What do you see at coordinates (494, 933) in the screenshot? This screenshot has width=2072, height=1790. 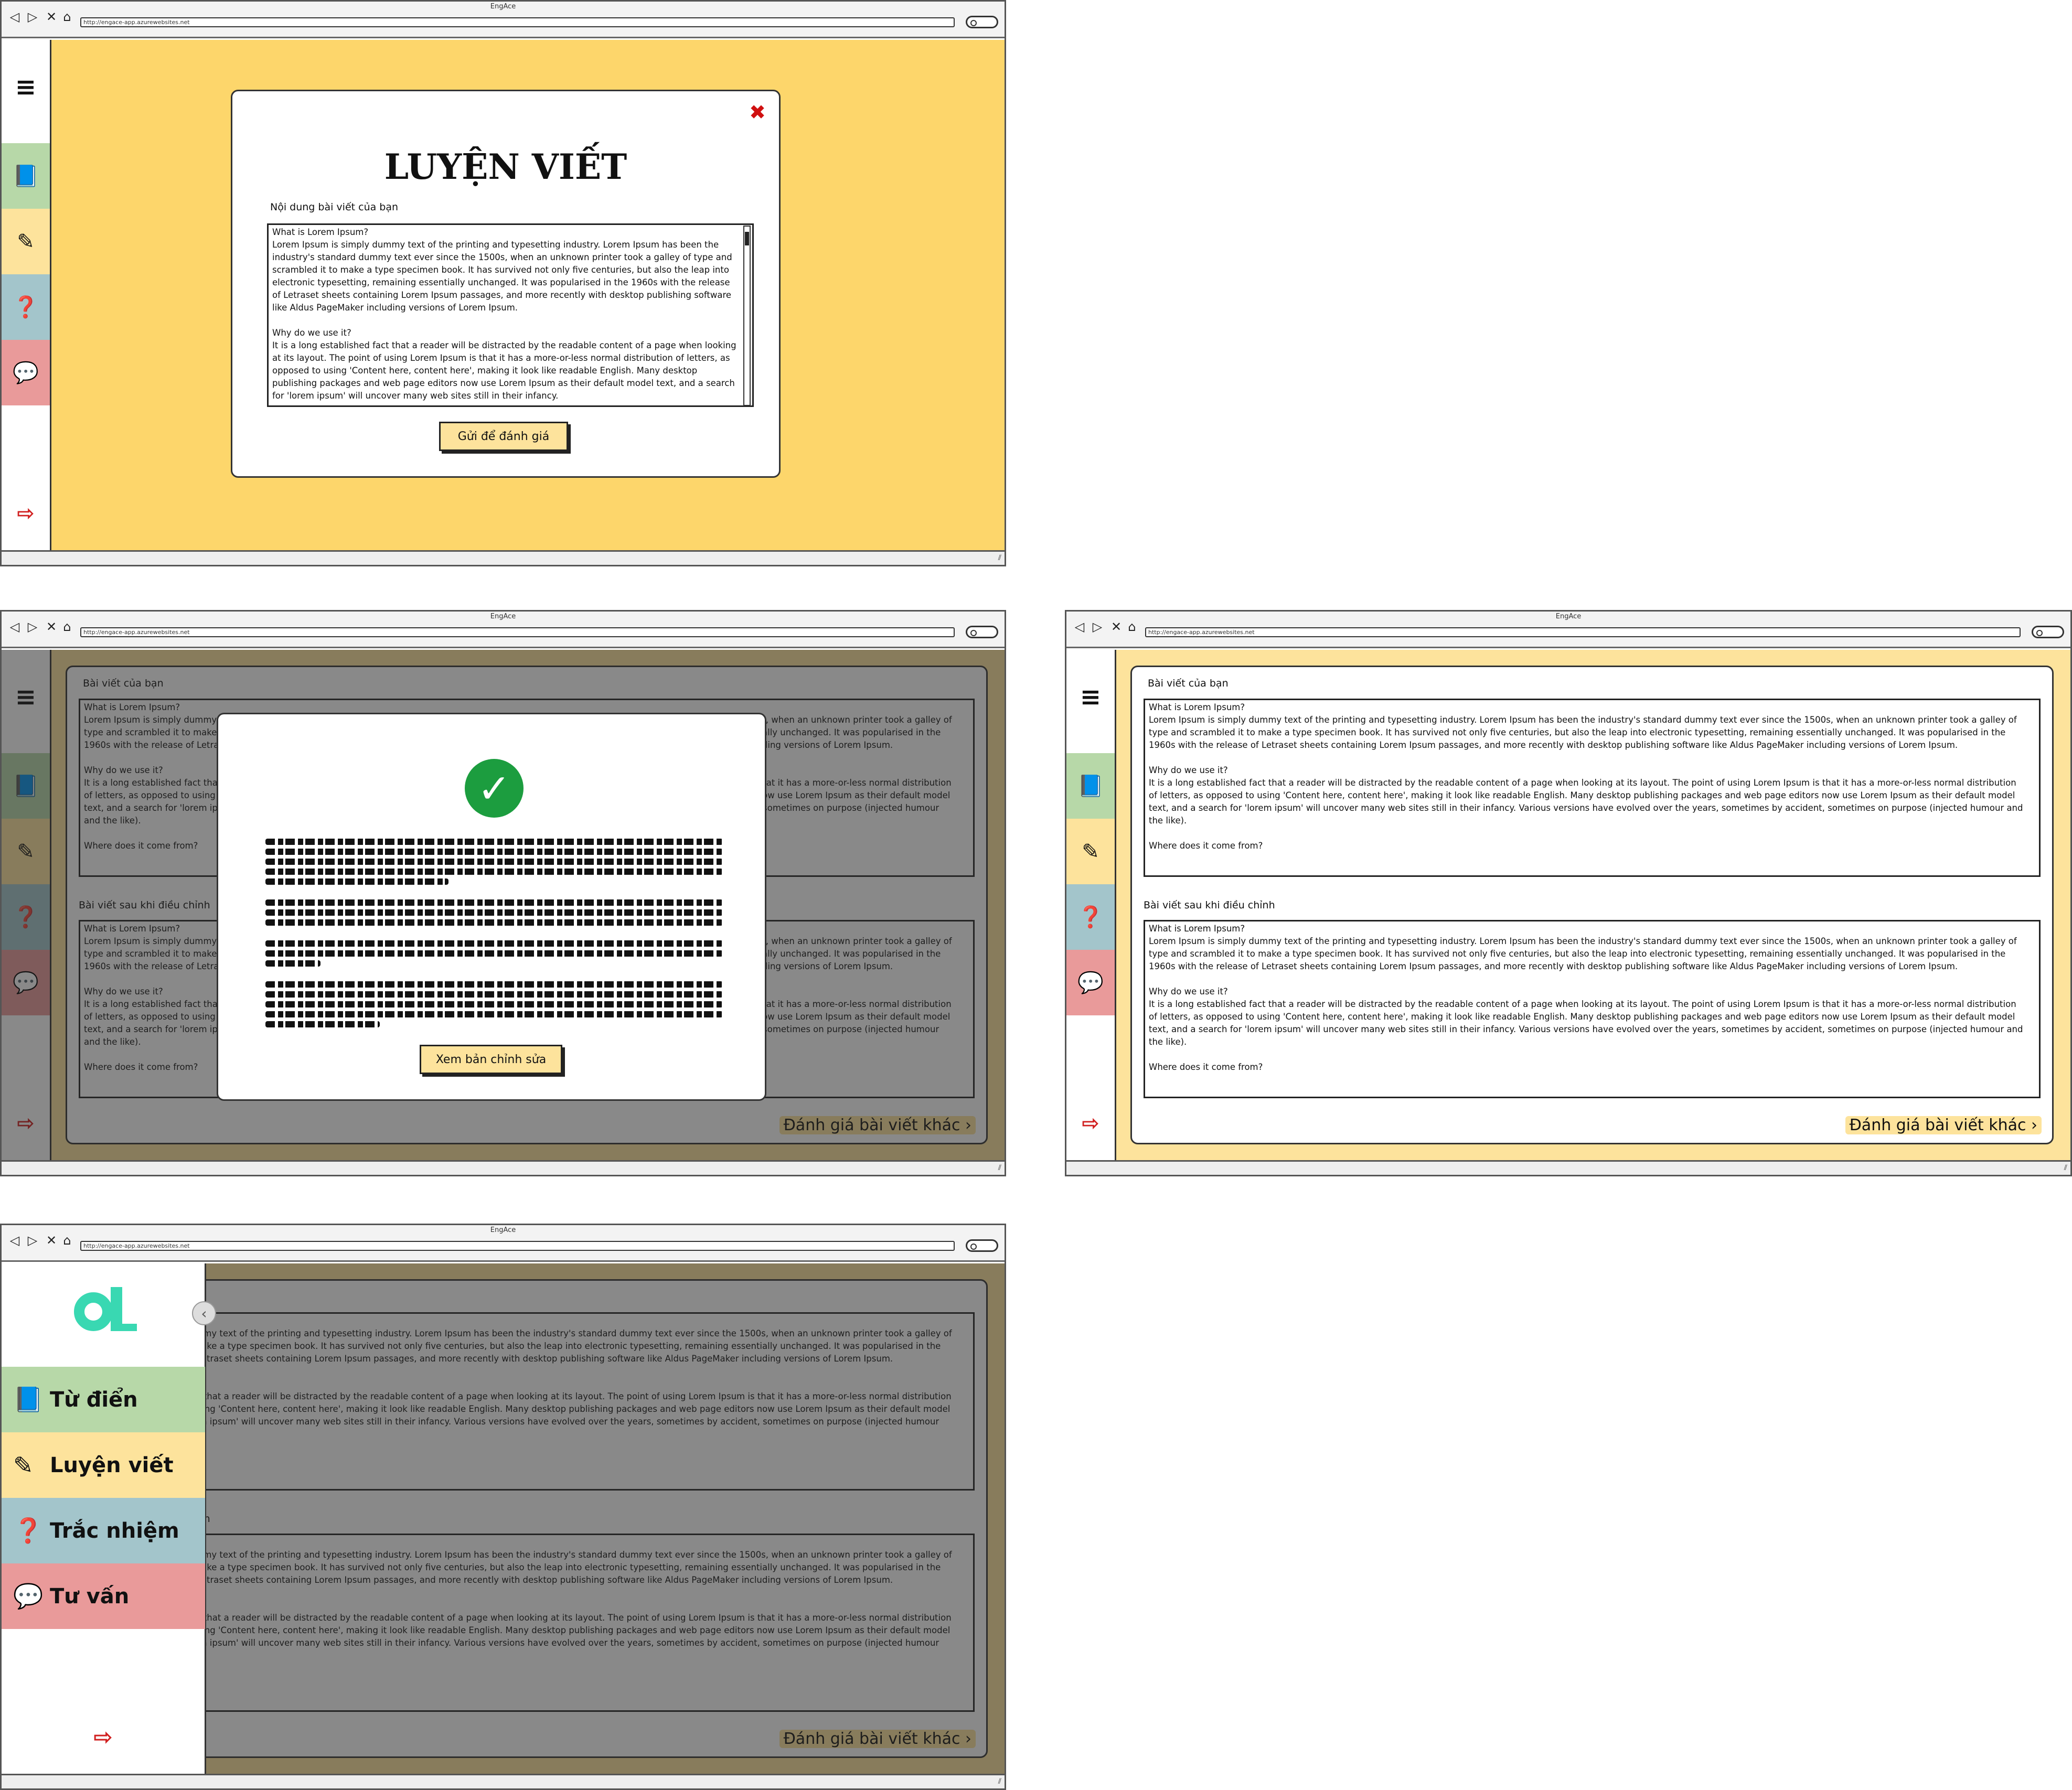 I see `feedback-text` at bounding box center [494, 933].